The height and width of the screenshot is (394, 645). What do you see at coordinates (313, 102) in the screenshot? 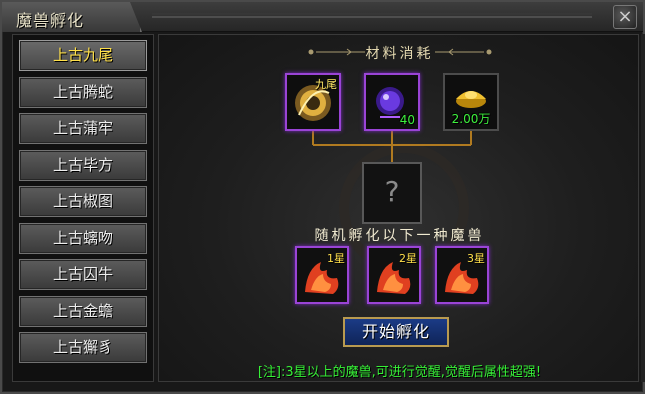
I see `beast-material-slot: 九尾` at bounding box center [313, 102].